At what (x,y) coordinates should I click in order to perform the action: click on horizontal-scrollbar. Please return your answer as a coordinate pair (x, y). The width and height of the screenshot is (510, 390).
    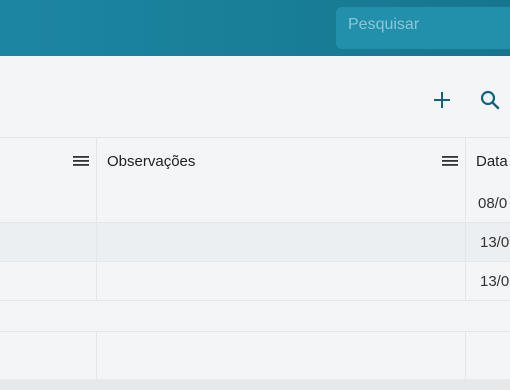
    Looking at the image, I should click on (255, 384).